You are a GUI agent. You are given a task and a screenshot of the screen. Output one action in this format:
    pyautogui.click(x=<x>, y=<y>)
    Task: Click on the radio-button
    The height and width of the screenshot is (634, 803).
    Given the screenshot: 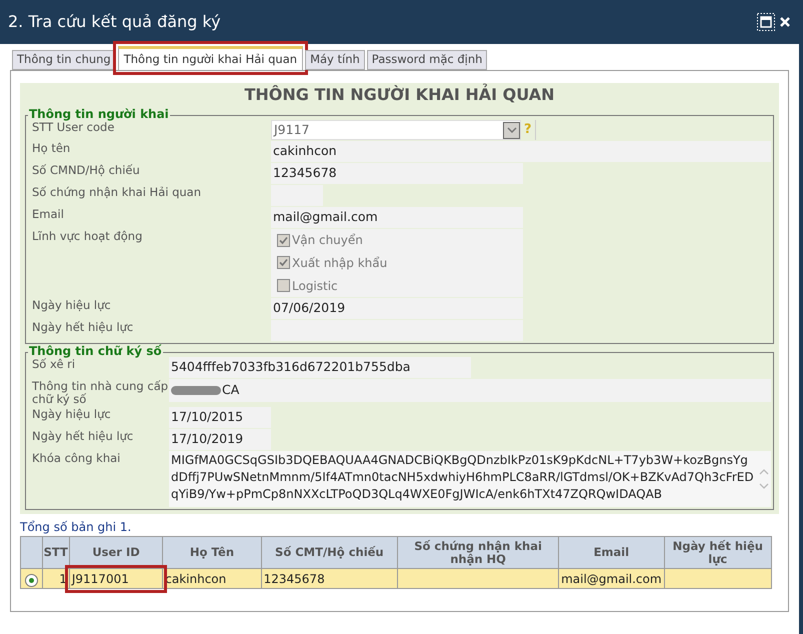 What is the action you would take?
    pyautogui.click(x=31, y=580)
    